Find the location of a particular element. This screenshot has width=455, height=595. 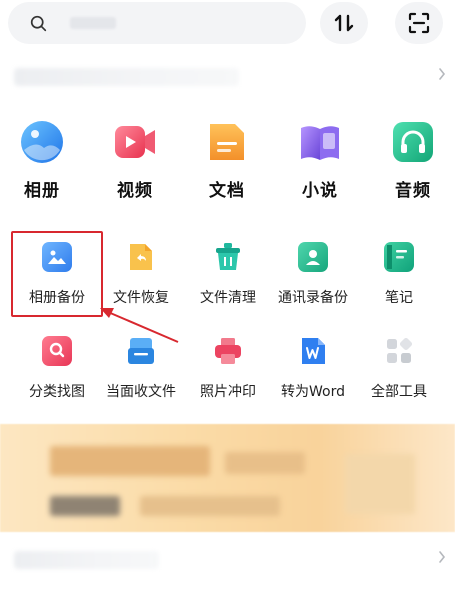

bottom-section-header is located at coordinates (227, 560).